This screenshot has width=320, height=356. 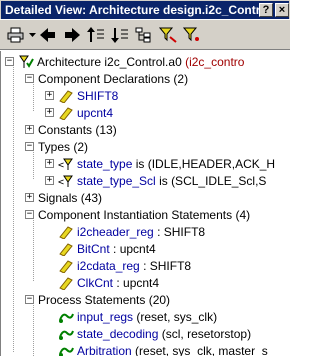 I want to click on node-label: Process Statements (20), so click(x=104, y=299).